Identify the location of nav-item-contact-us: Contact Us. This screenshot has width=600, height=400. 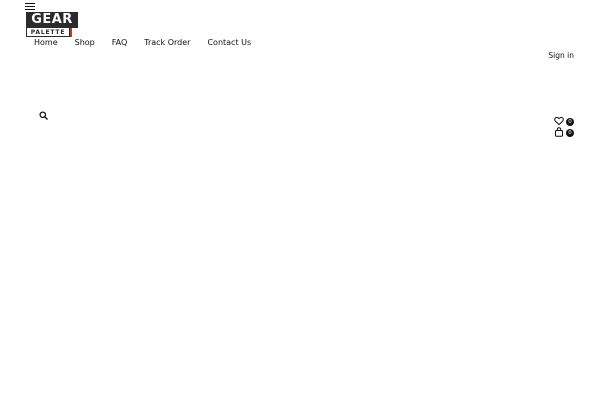
(229, 43).